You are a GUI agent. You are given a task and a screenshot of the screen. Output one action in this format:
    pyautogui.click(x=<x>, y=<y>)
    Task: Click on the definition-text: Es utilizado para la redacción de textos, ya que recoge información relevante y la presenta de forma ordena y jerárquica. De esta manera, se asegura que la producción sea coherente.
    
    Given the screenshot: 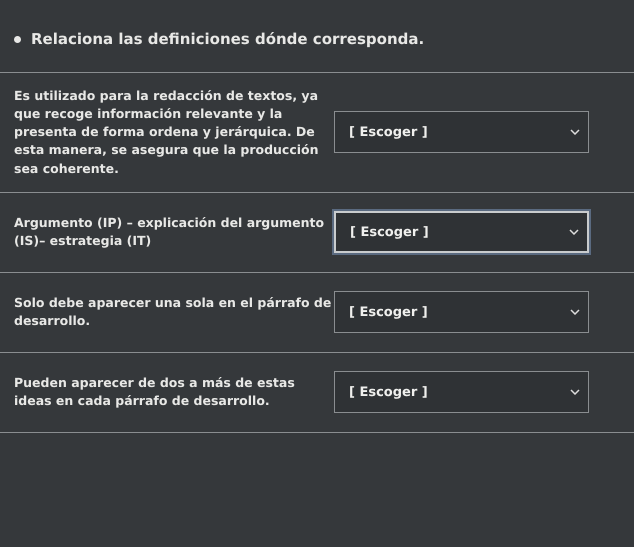 What is the action you would take?
    pyautogui.click(x=167, y=132)
    